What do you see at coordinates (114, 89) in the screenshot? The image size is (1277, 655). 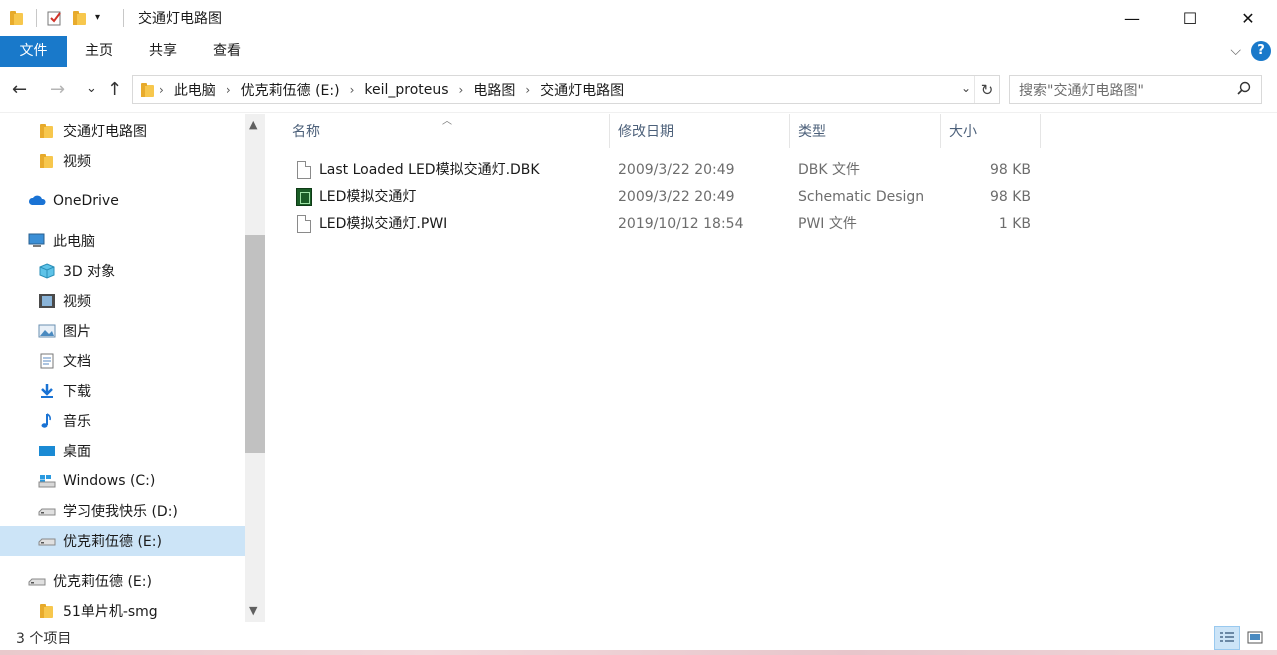 I see `up-arrow-icon: ↑` at bounding box center [114, 89].